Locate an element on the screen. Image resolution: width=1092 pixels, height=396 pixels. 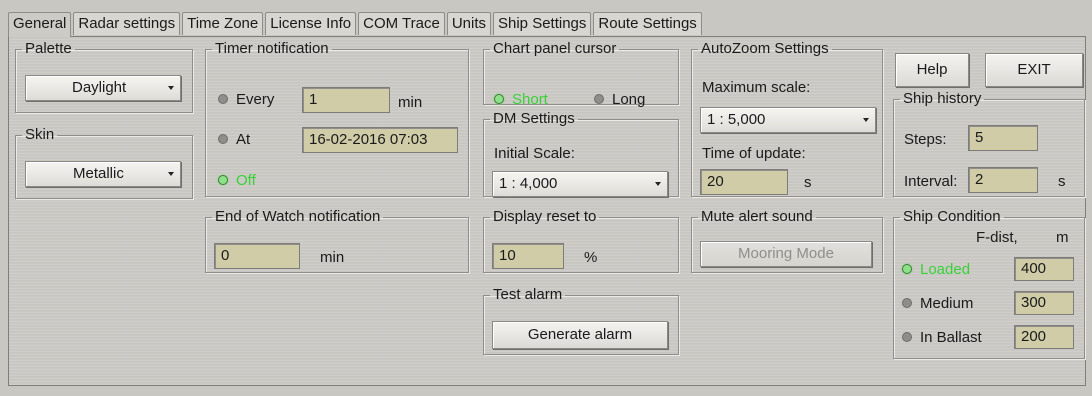
timer-every-label: Every is located at coordinates (255, 99).